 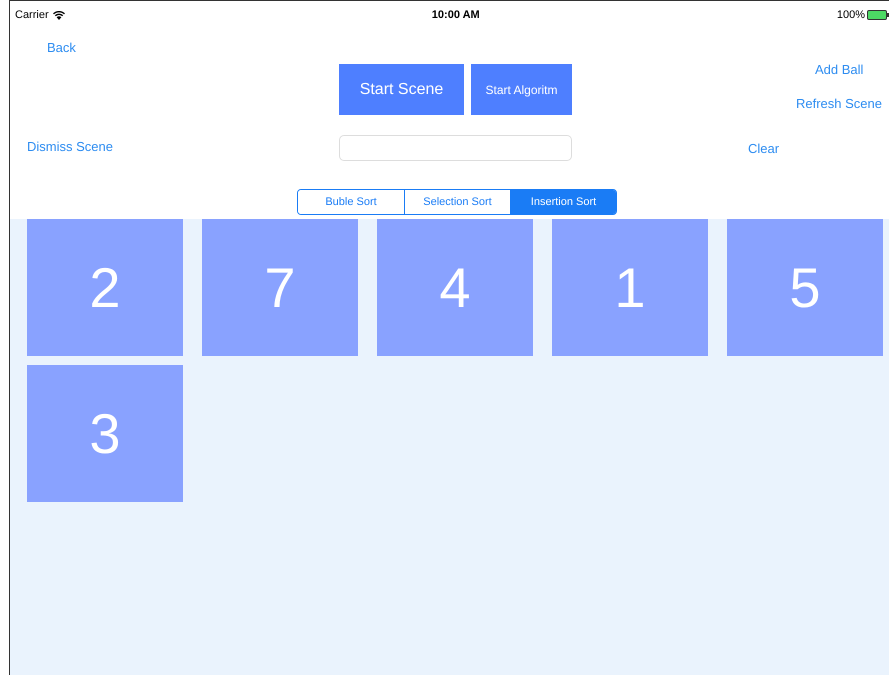 What do you see at coordinates (455, 15) in the screenshot?
I see `status-time: 10:00 AM` at bounding box center [455, 15].